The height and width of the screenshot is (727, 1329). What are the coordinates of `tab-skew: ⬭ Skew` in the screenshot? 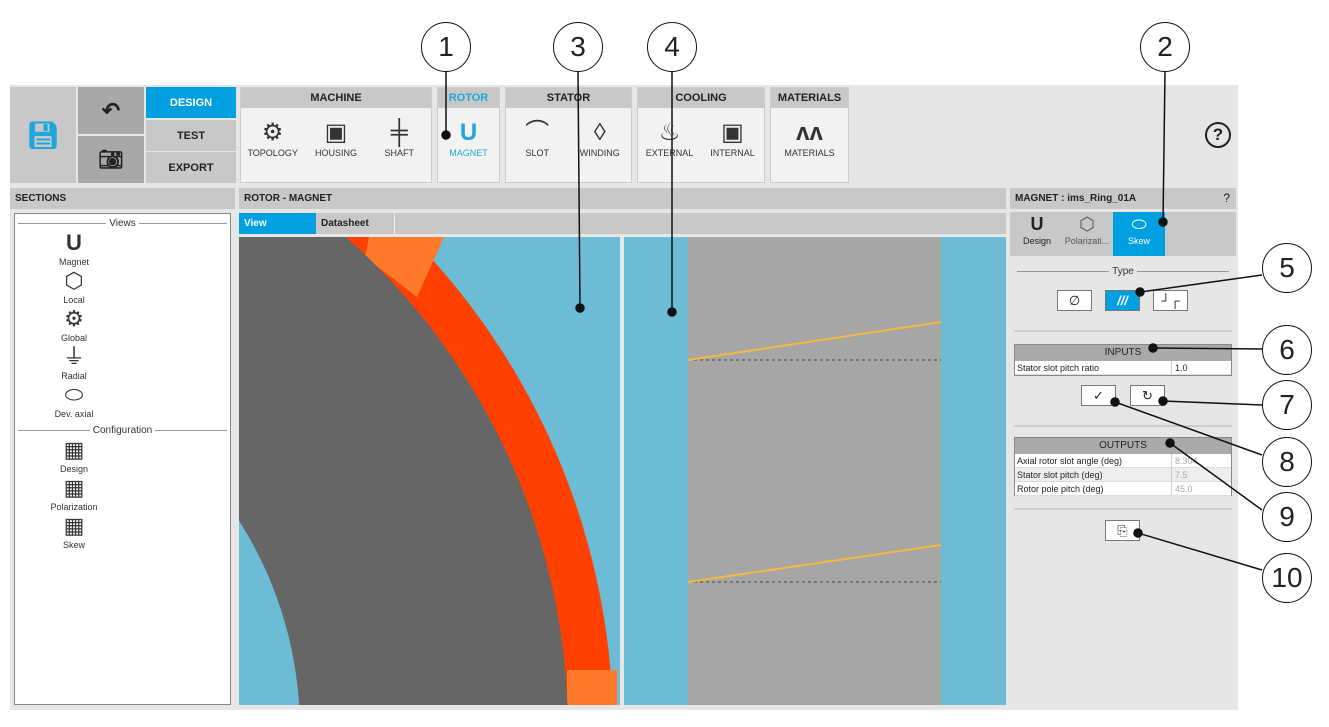 It's located at (1139, 234).